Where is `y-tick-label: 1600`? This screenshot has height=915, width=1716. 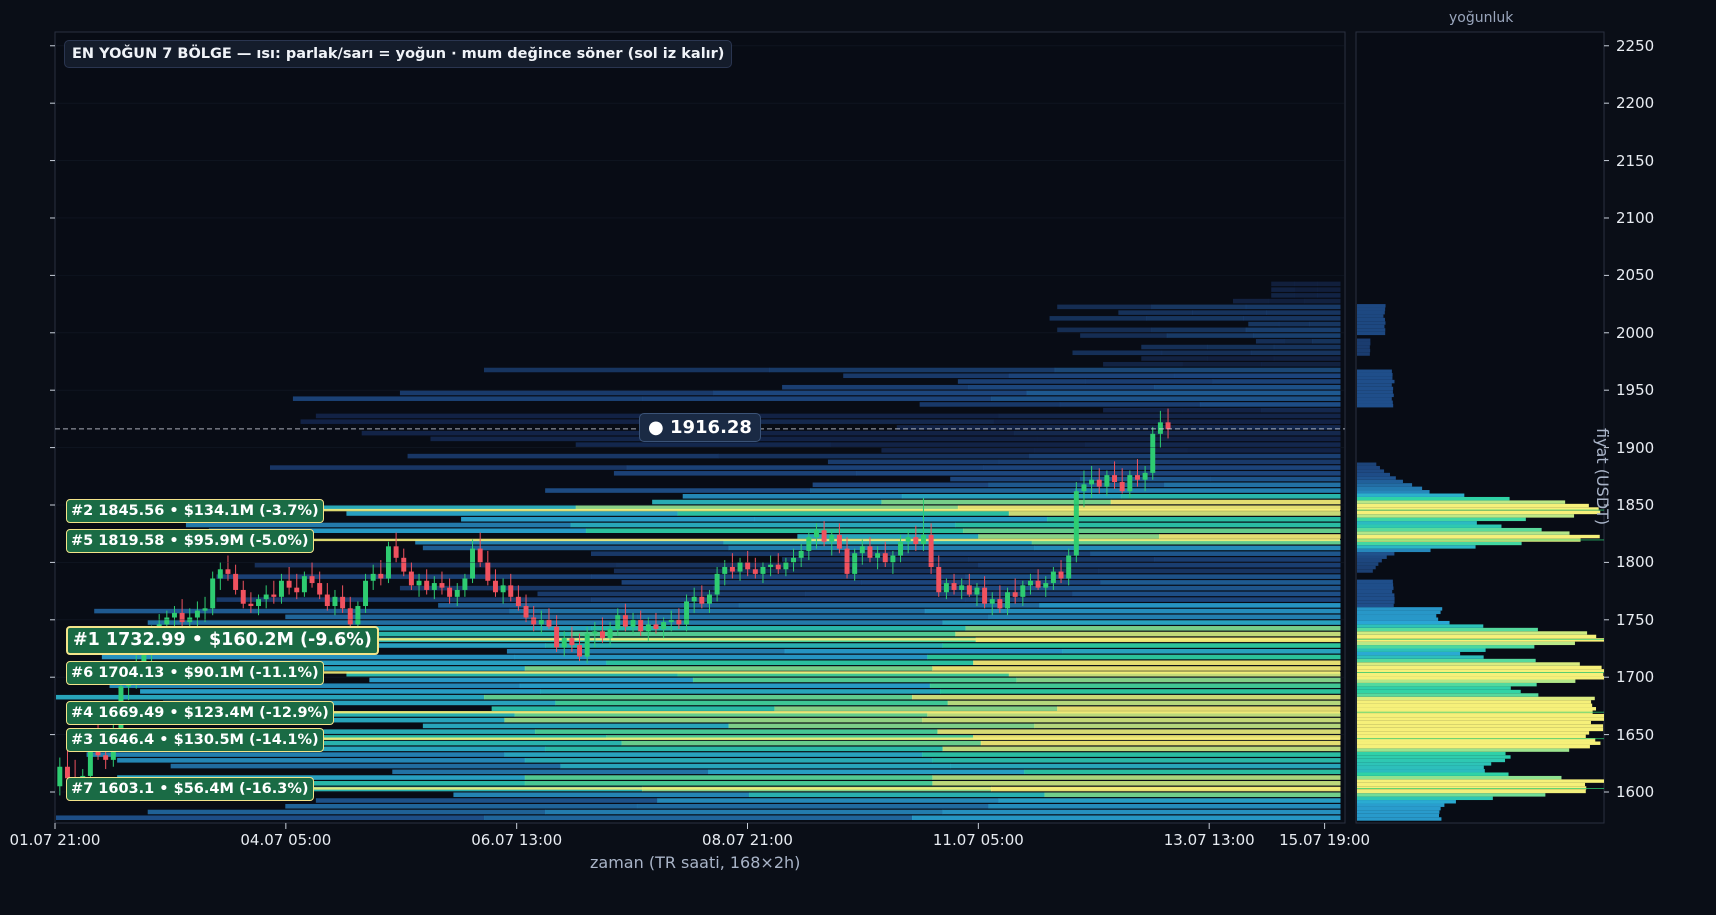
y-tick-label: 1600 is located at coordinates (1635, 792).